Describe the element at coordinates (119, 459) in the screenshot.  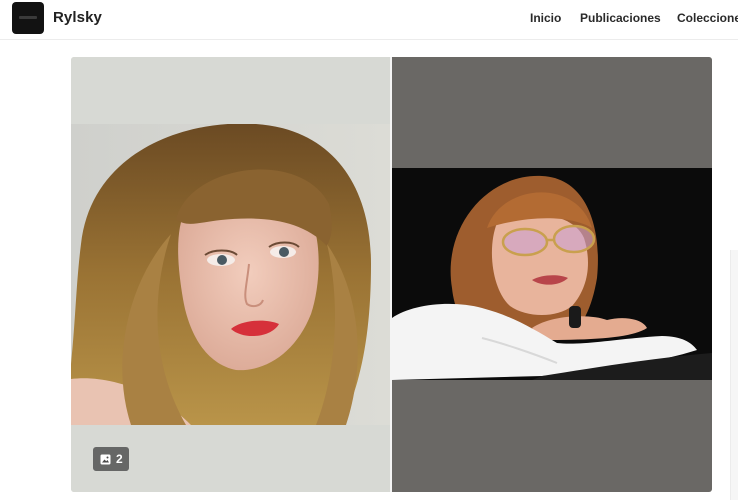
I see `image-count: 2` at that location.